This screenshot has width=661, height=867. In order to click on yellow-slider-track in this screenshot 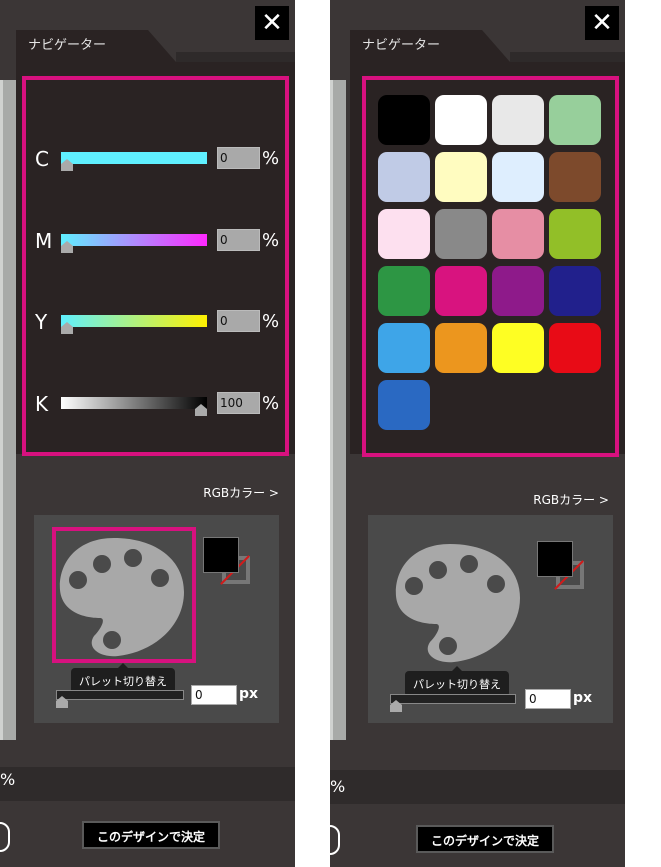, I will do `click(134, 321)`.